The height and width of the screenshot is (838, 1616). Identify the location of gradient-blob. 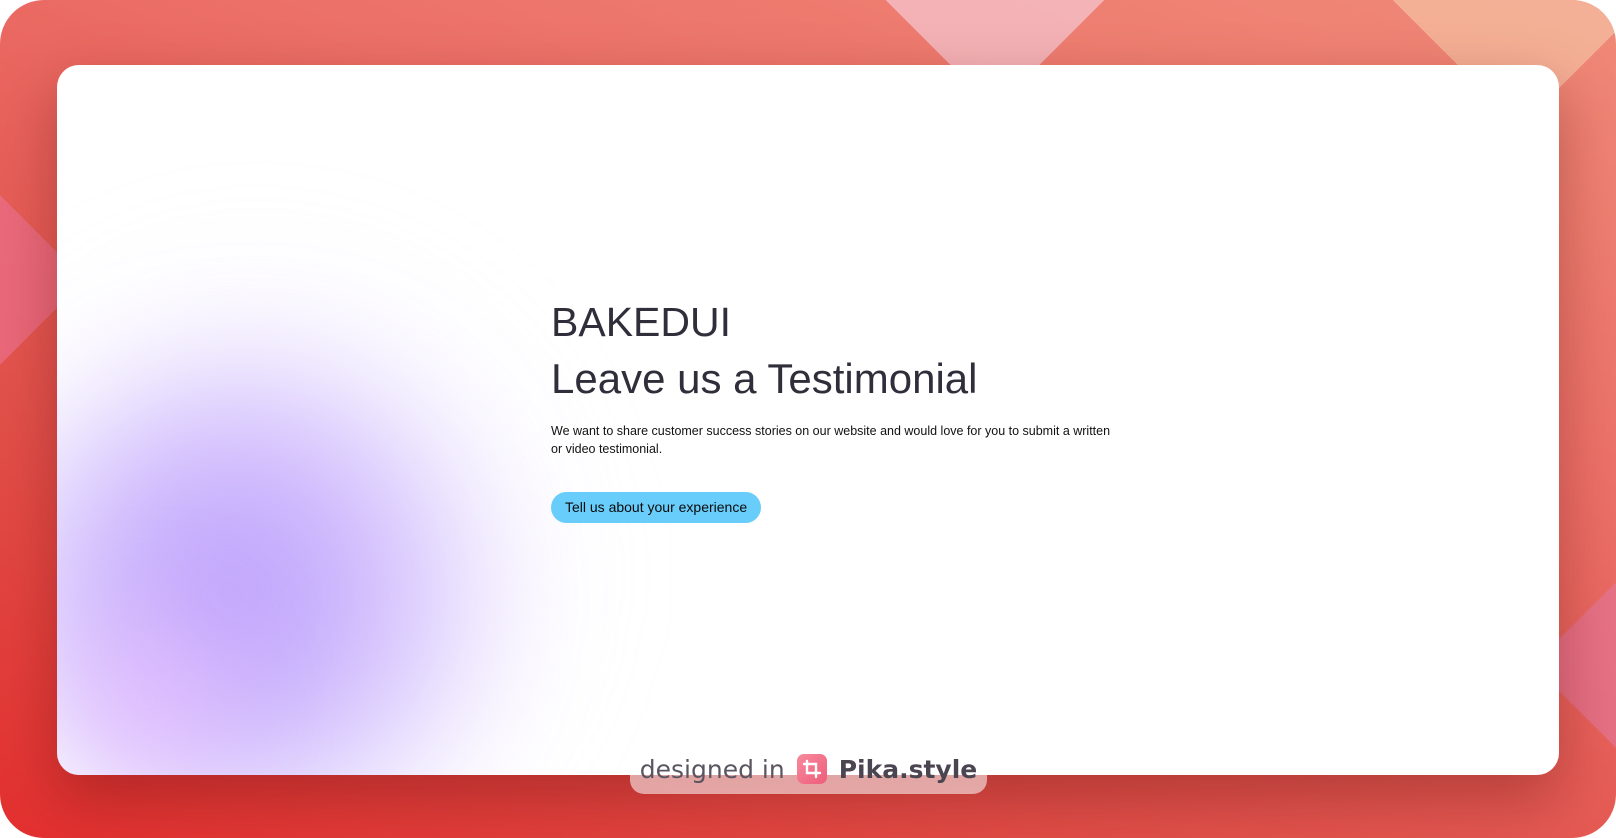
(147, 700).